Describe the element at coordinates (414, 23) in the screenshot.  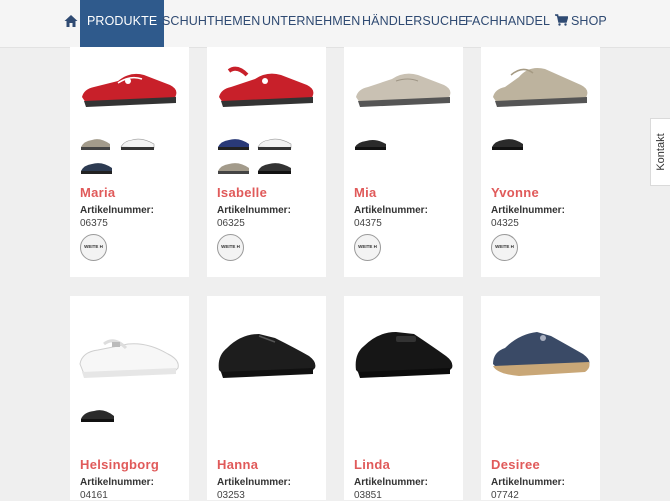
I see `nav-item-haendlersuche: HÄNDLERSUCHE` at that location.